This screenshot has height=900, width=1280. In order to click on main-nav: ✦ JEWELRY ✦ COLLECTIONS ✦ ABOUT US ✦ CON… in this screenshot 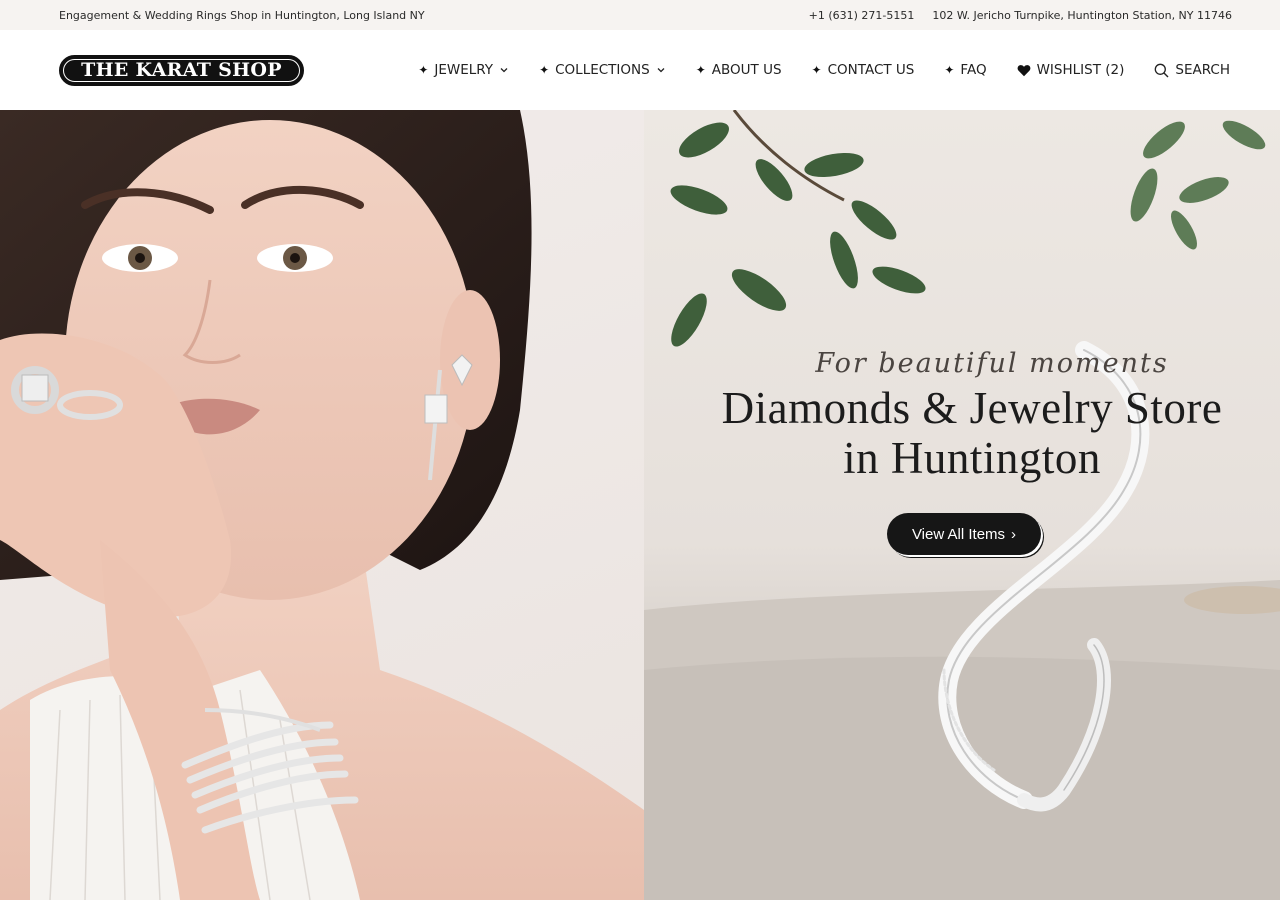, I will do `click(824, 70)`.